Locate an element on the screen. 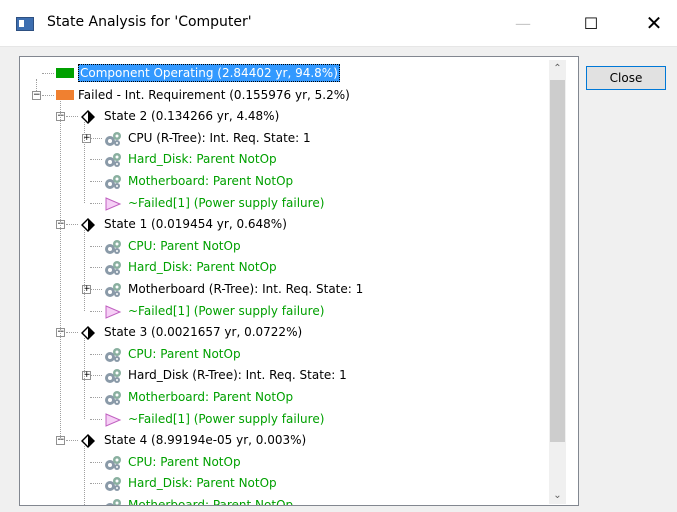  green-square-icon is located at coordinates (65, 73).